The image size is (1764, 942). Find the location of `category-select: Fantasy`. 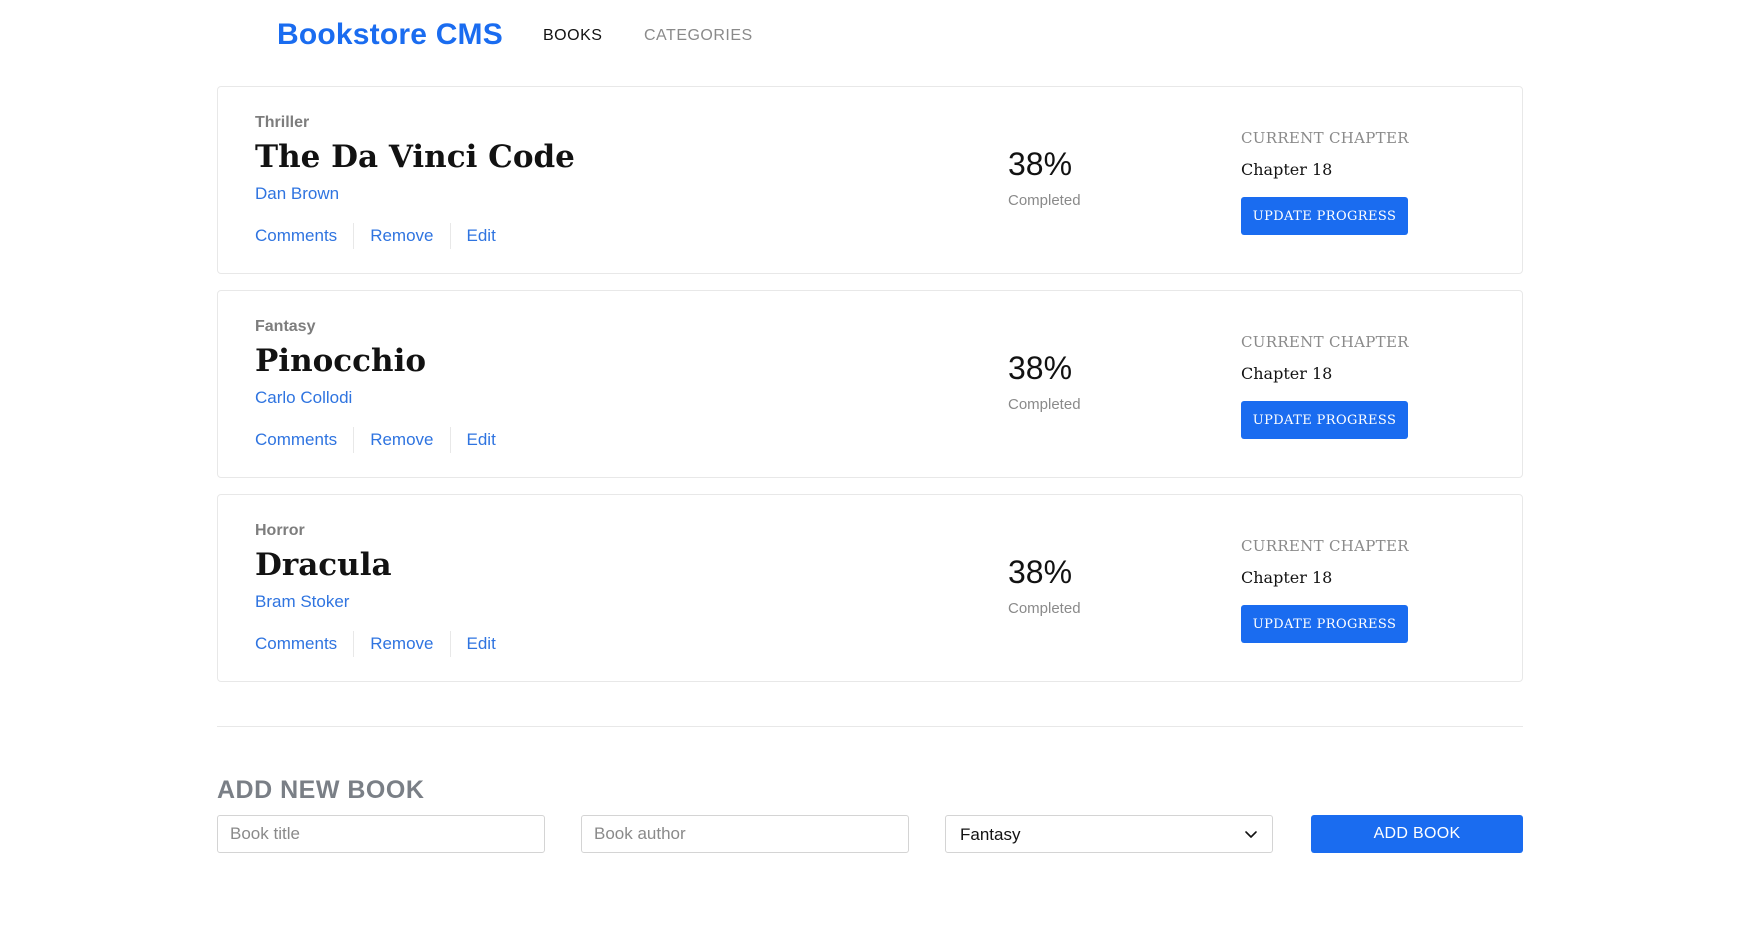

category-select: Fantasy is located at coordinates (1109, 834).